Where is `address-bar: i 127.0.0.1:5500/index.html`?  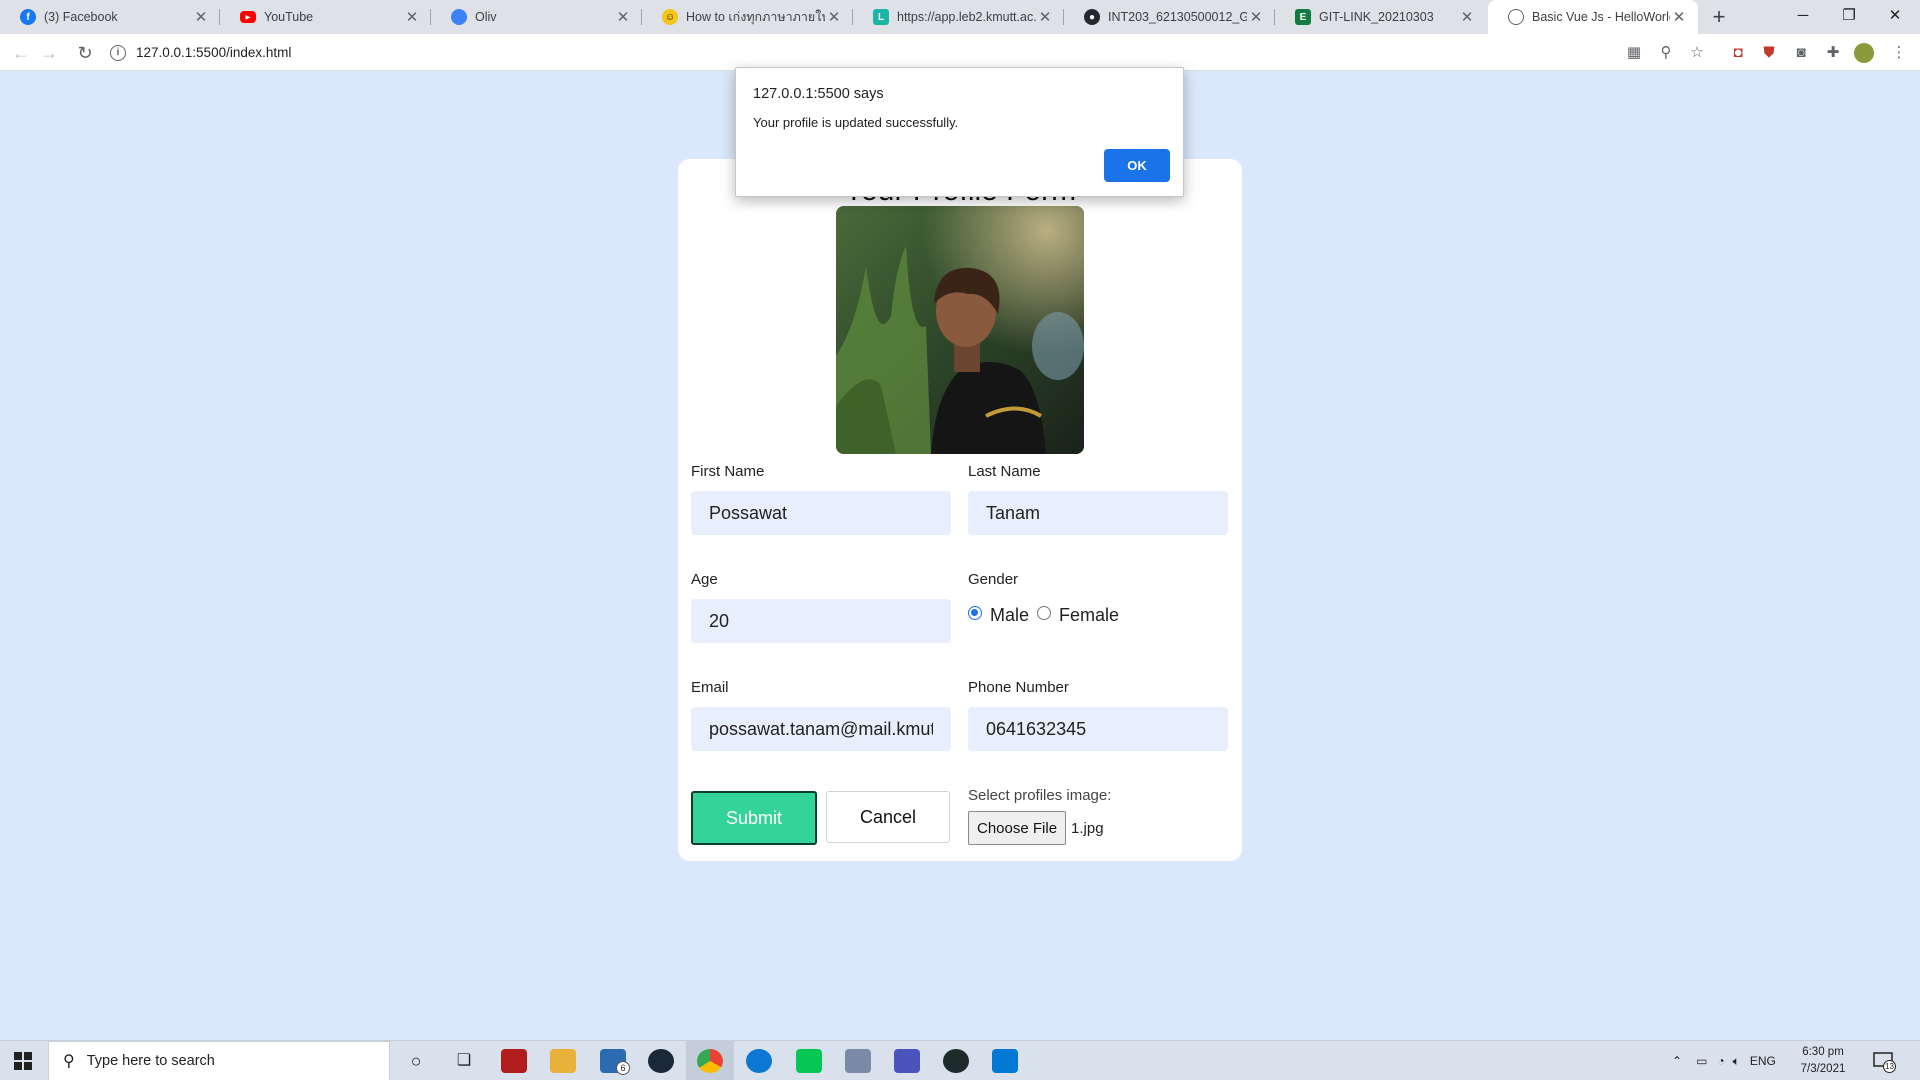
address-bar: i 127.0.0.1:5500/index.html is located at coordinates (860, 52).